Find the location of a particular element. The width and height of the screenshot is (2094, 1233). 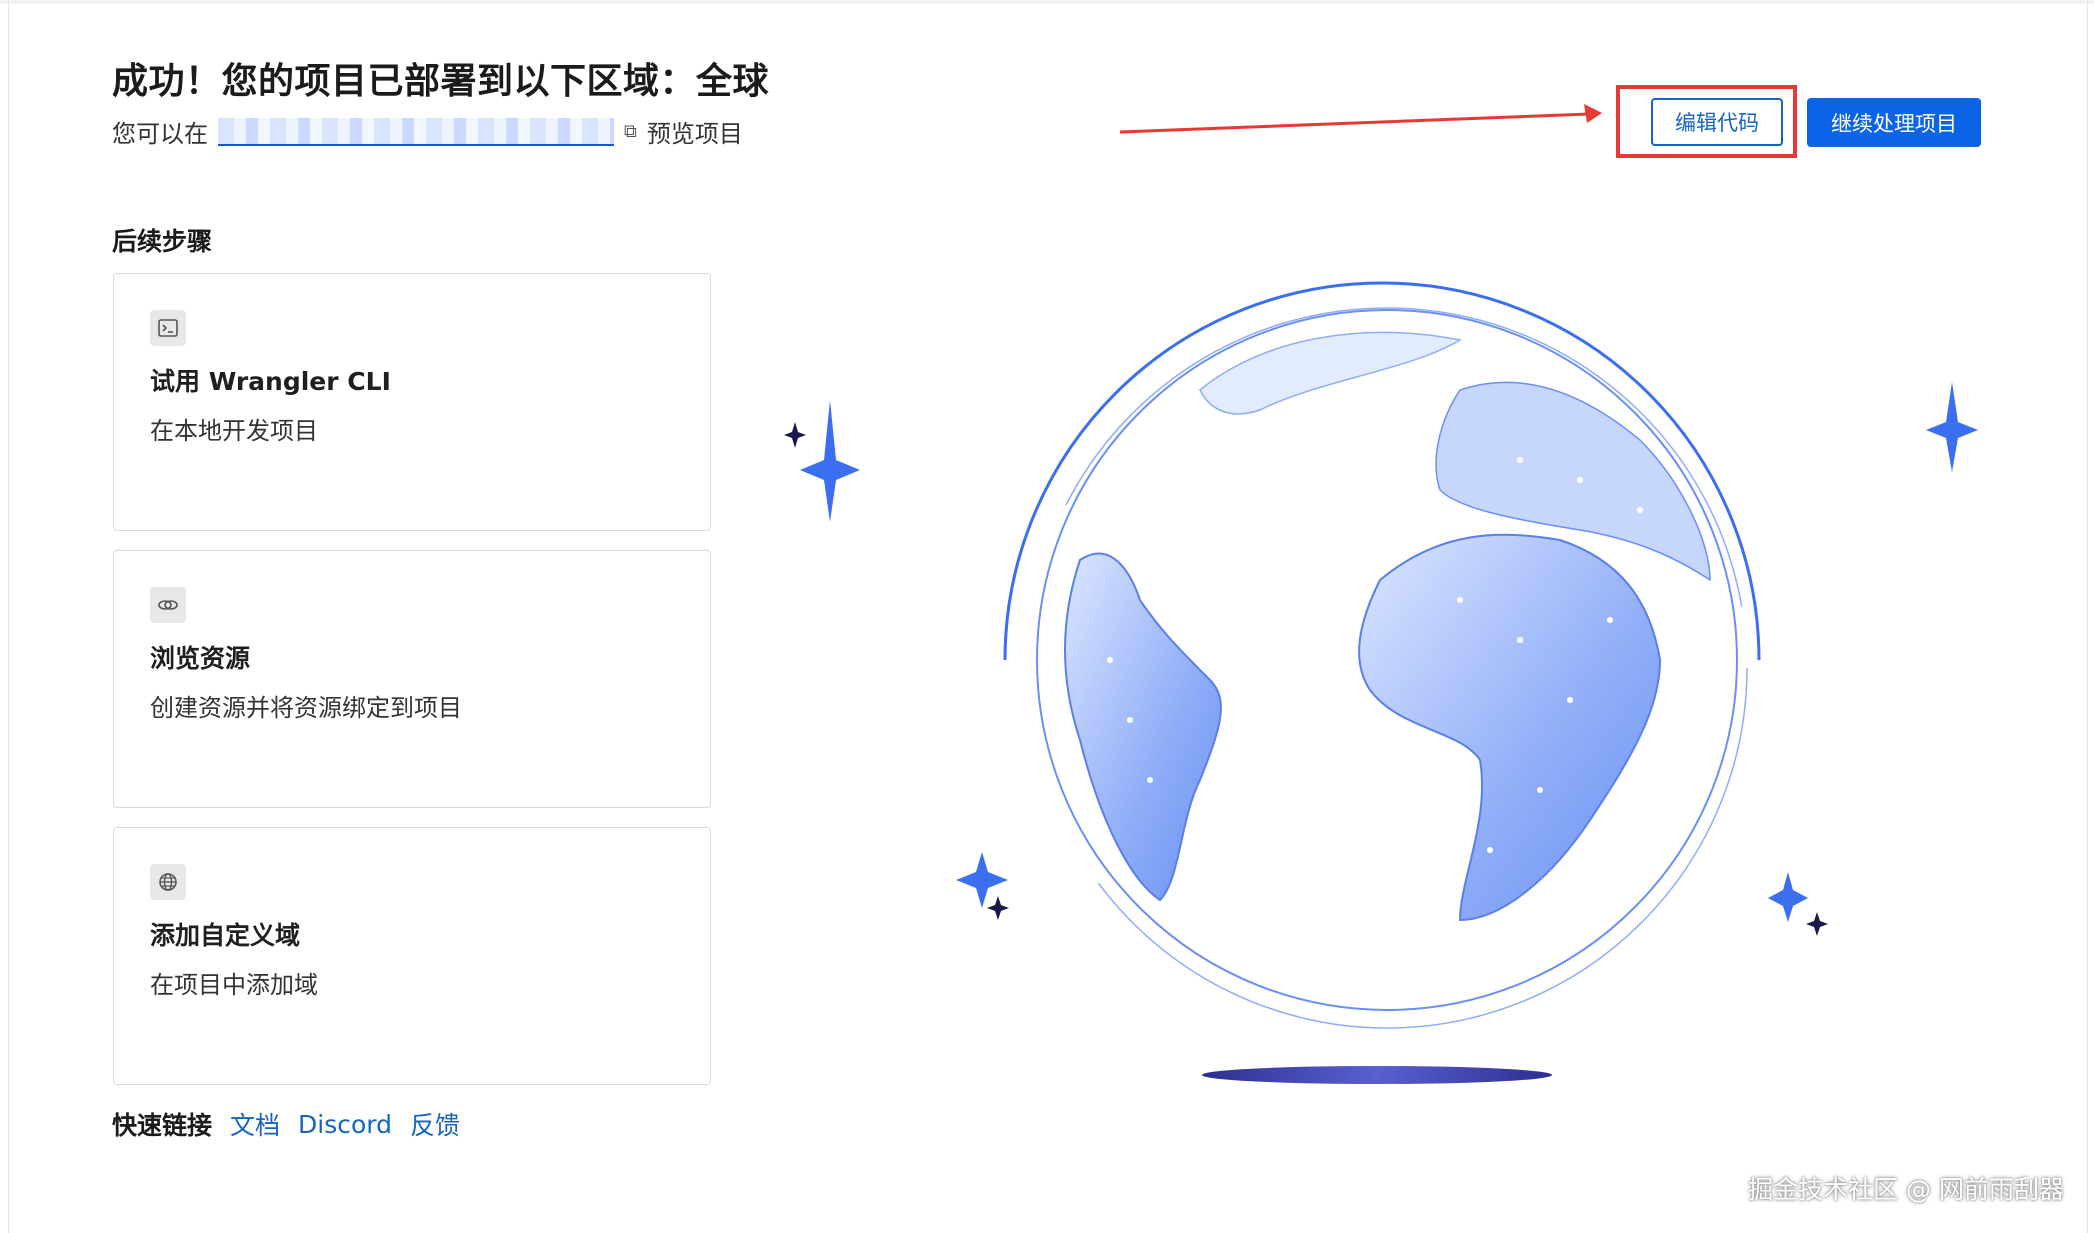

card-custom-domain: 添加自定义域 在项目中添加域 is located at coordinates (412, 956).